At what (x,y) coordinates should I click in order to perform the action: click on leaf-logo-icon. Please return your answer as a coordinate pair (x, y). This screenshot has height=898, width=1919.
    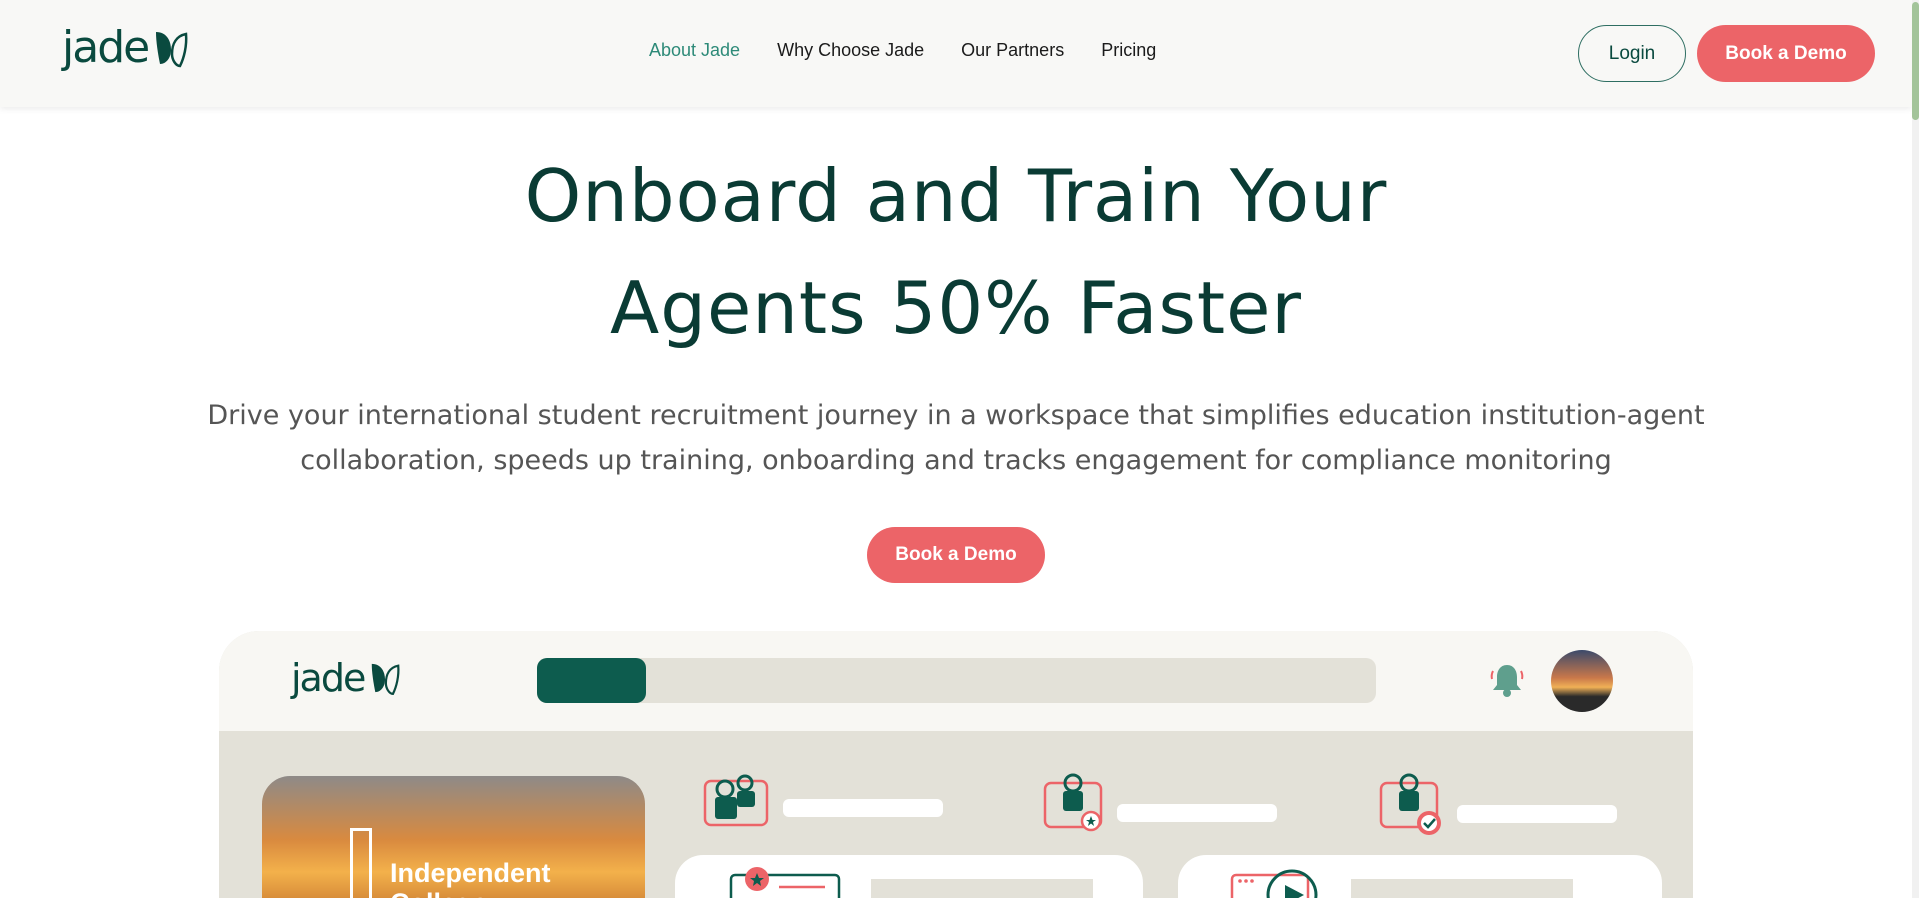
    Looking at the image, I should click on (172, 50).